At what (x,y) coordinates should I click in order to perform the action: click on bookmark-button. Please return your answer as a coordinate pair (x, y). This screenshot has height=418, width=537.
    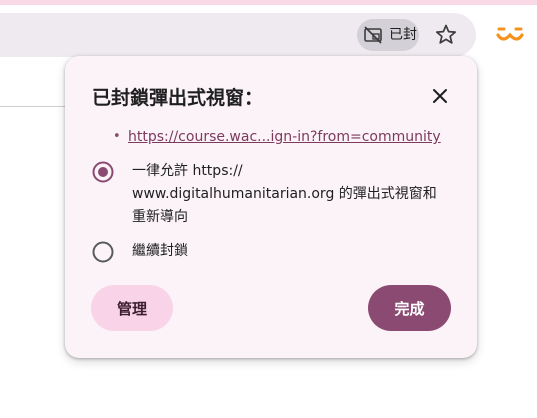
    Looking at the image, I should click on (446, 35).